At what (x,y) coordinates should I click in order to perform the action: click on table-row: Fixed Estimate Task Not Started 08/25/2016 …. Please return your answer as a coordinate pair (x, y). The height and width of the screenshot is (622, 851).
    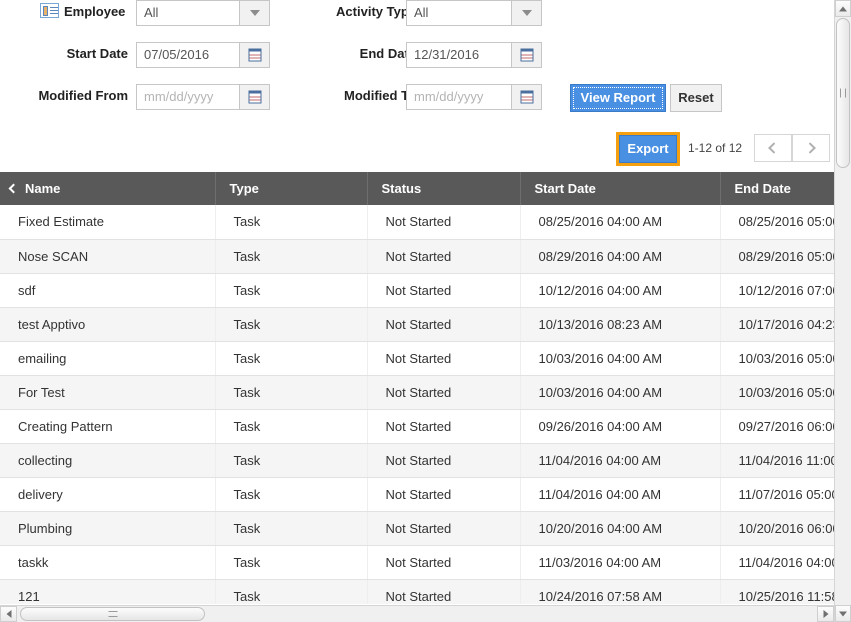
    Looking at the image, I should click on (417, 222).